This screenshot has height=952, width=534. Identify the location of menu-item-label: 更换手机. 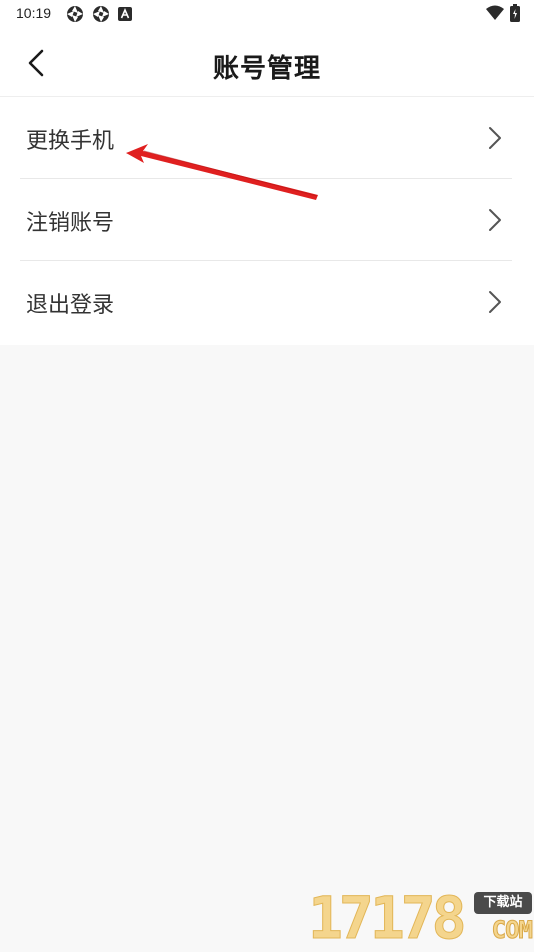
(70, 141).